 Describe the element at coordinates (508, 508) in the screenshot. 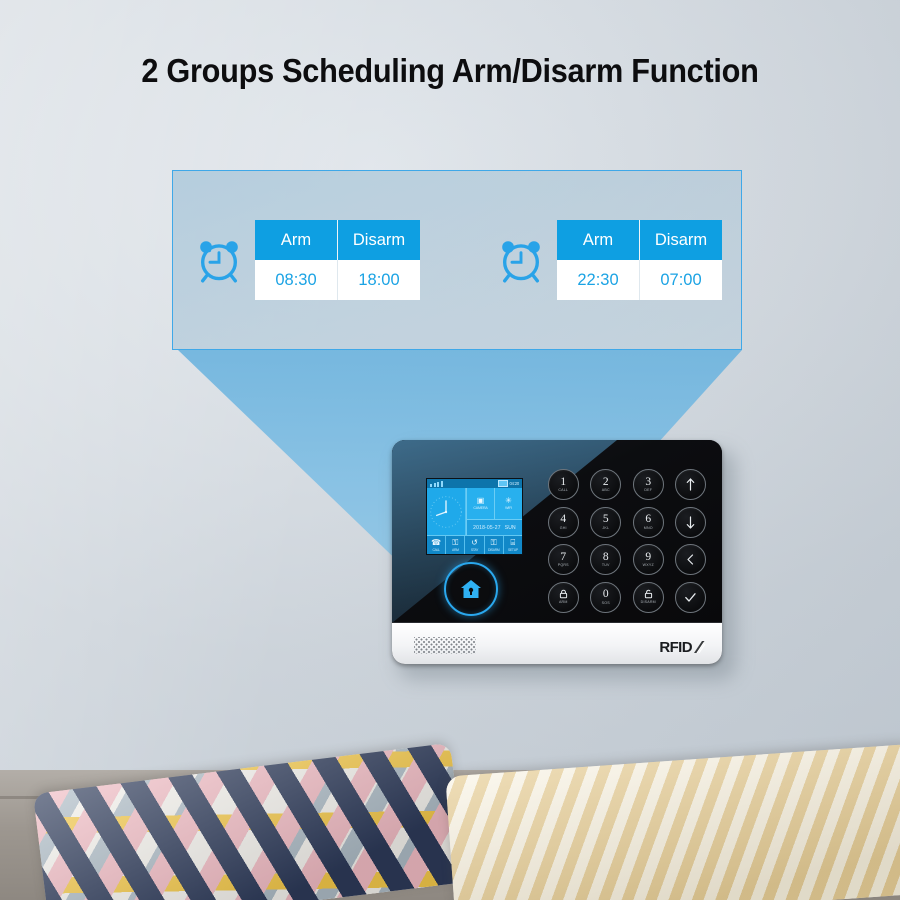

I see `lcd-tile-caption: WIFI` at that location.